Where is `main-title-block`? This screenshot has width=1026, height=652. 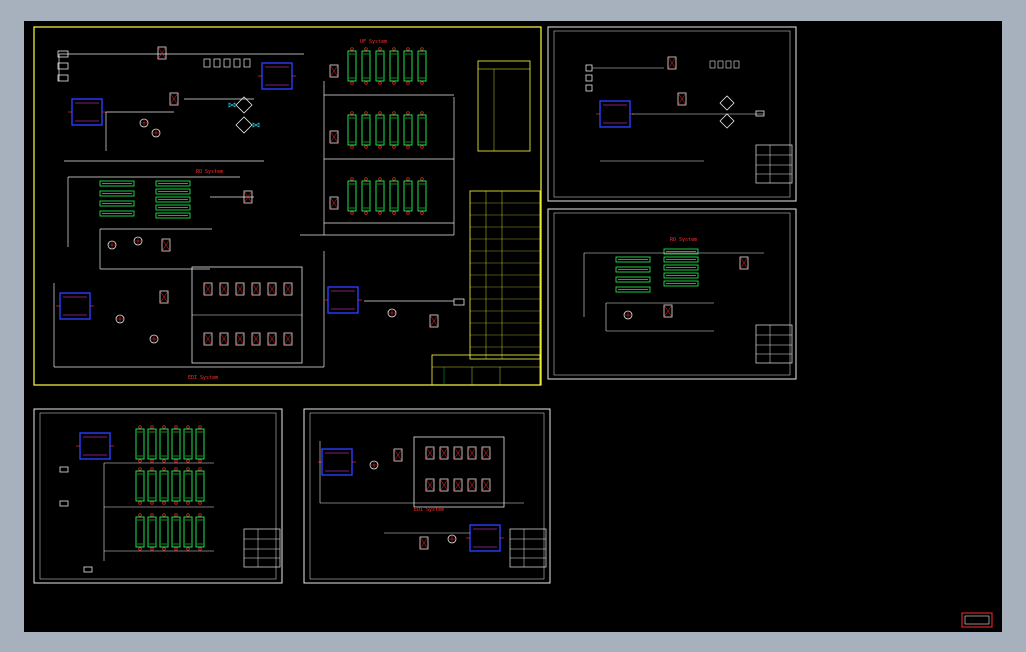 main-title-block is located at coordinates (486, 370).